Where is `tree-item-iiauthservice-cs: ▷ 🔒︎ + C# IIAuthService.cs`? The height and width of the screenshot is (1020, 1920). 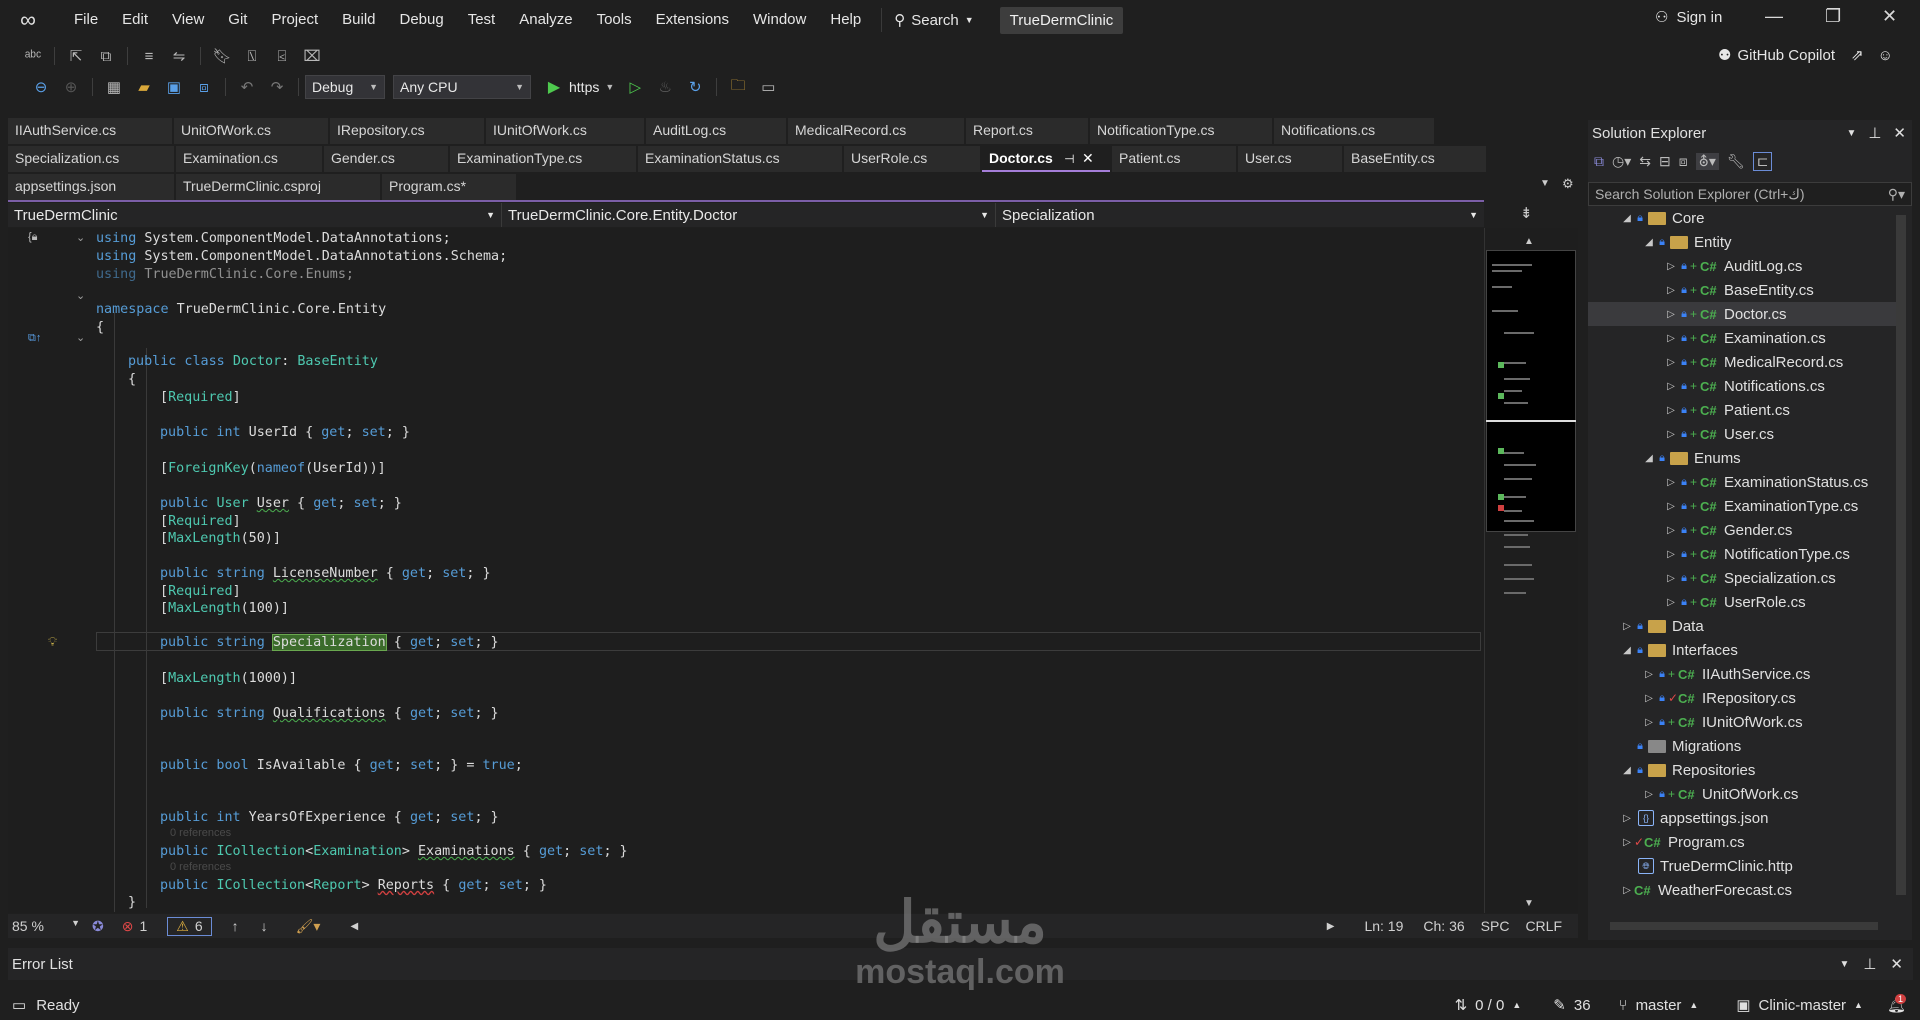
tree-item-iiauthservice-cs: ▷ 🔒︎ + C# IIAuthService.cs is located at coordinates (1742, 674).